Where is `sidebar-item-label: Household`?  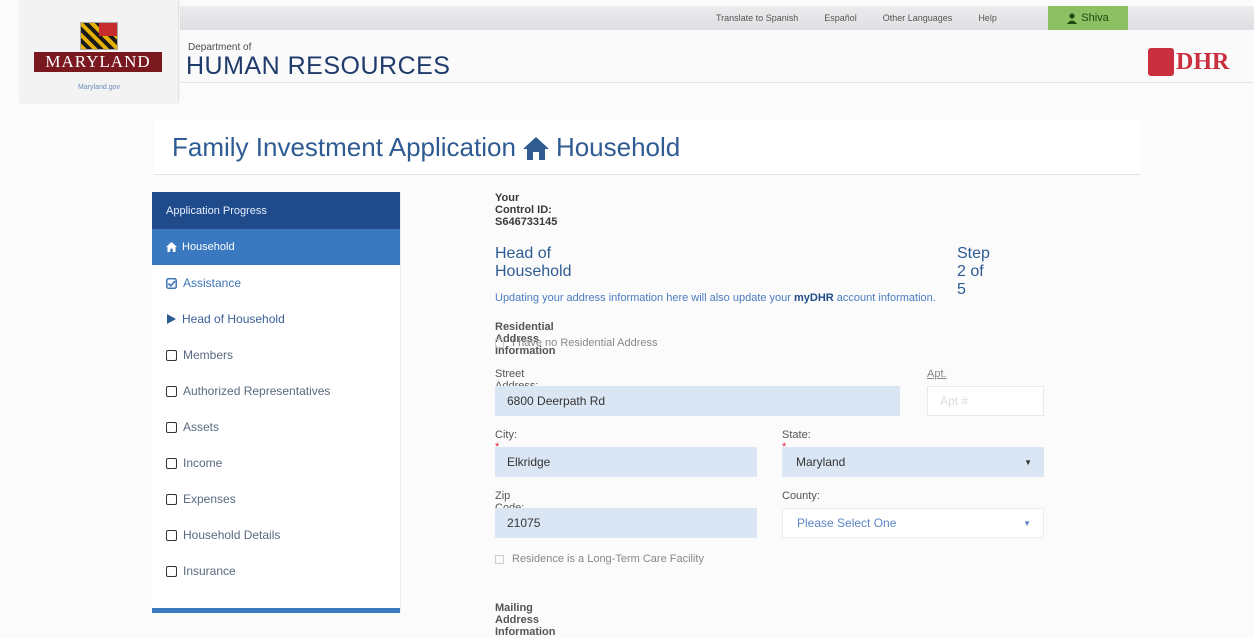 sidebar-item-label: Household is located at coordinates (208, 247).